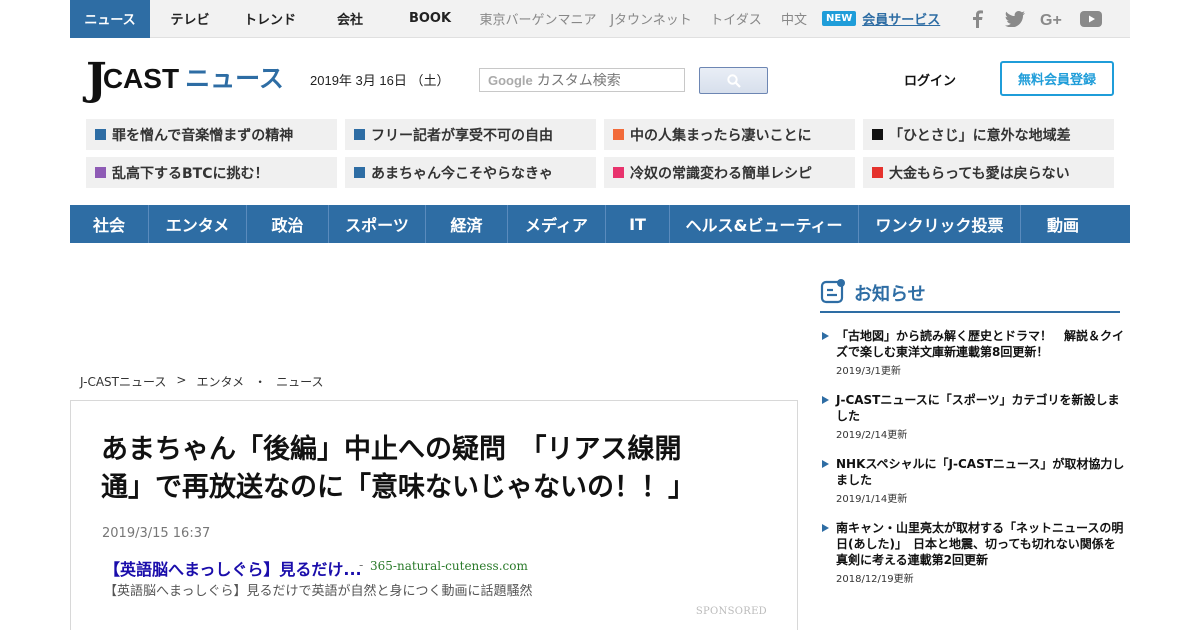 The width and height of the screenshot is (1200, 630). I want to click on trending-item: 冷奴の常識変わる簡単レシピ, so click(729, 172).